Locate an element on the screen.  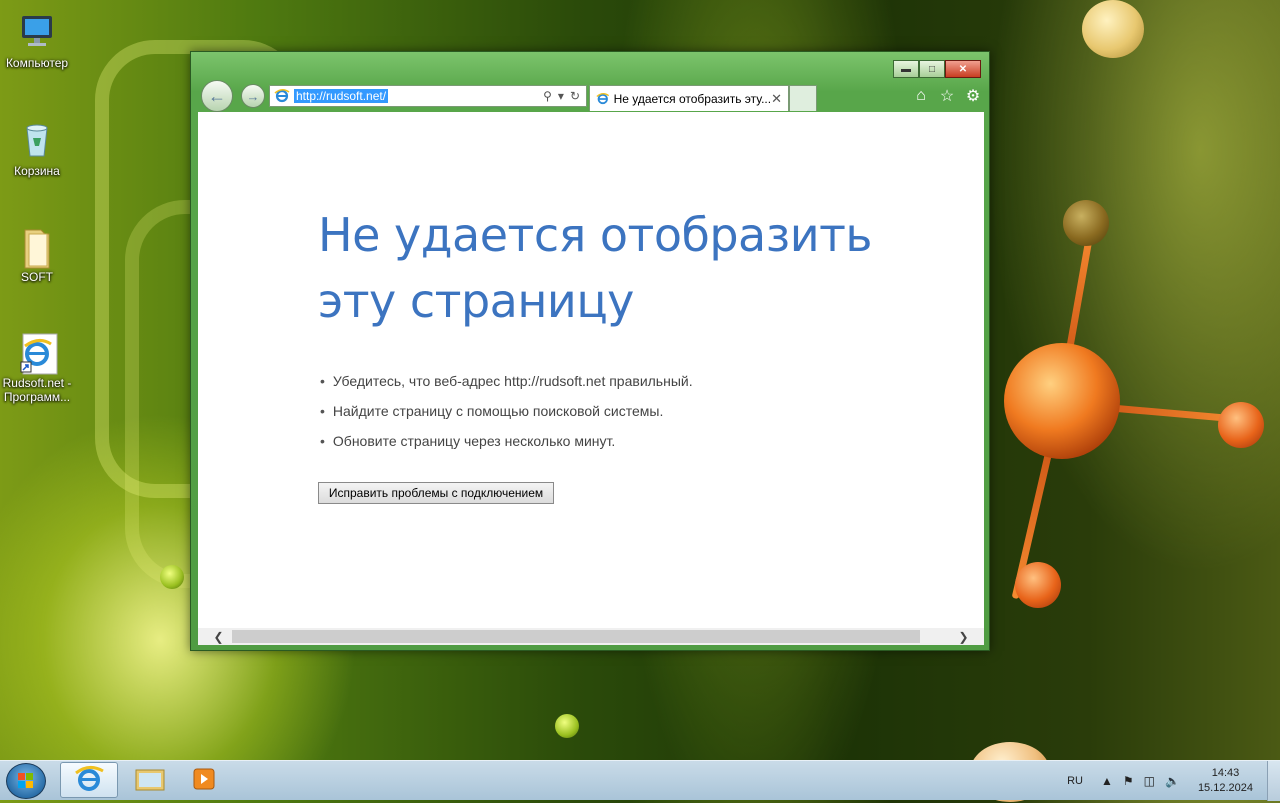
maximize-button: □ is located at coordinates (932, 69).